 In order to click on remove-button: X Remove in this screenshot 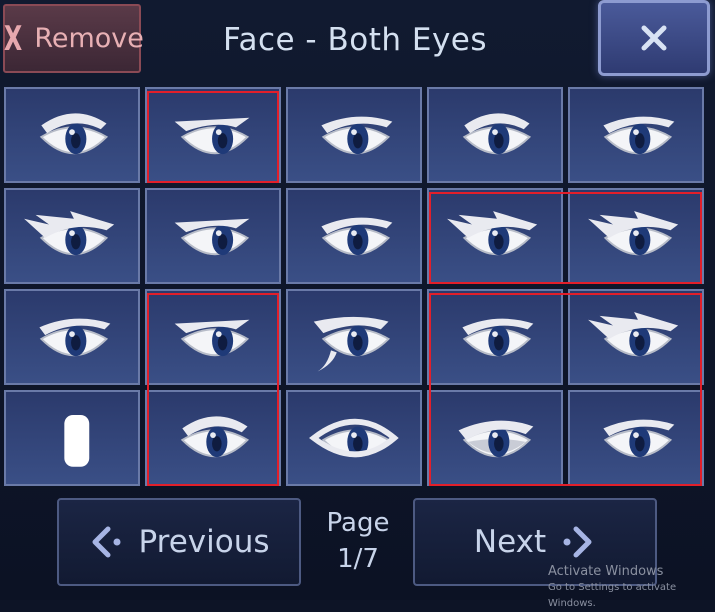, I will do `click(73, 38)`.